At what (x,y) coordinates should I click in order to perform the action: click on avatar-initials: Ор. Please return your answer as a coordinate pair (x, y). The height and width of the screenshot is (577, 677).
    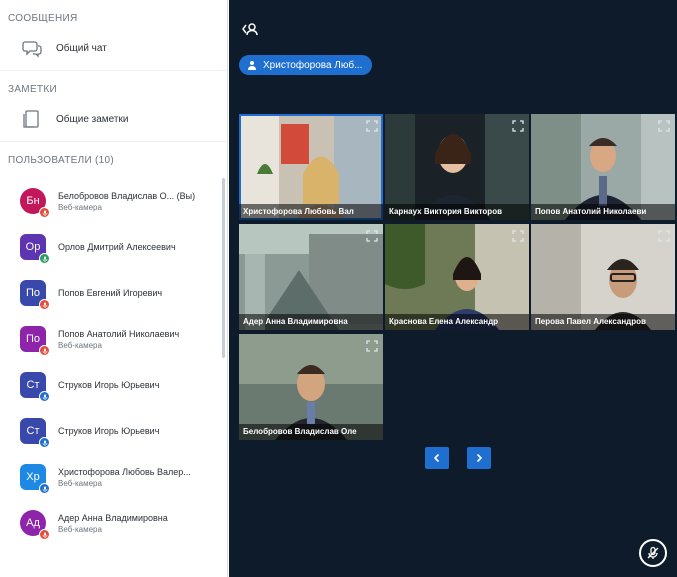
    Looking at the image, I should click on (33, 247).